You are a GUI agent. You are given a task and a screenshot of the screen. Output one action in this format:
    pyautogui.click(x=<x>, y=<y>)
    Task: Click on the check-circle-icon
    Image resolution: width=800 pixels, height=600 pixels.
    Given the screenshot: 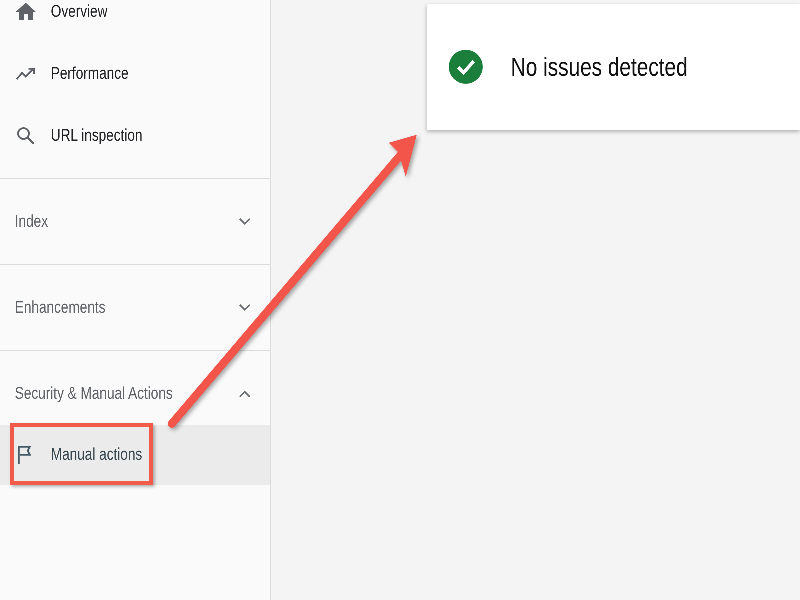 What is the action you would take?
    pyautogui.click(x=466, y=67)
    